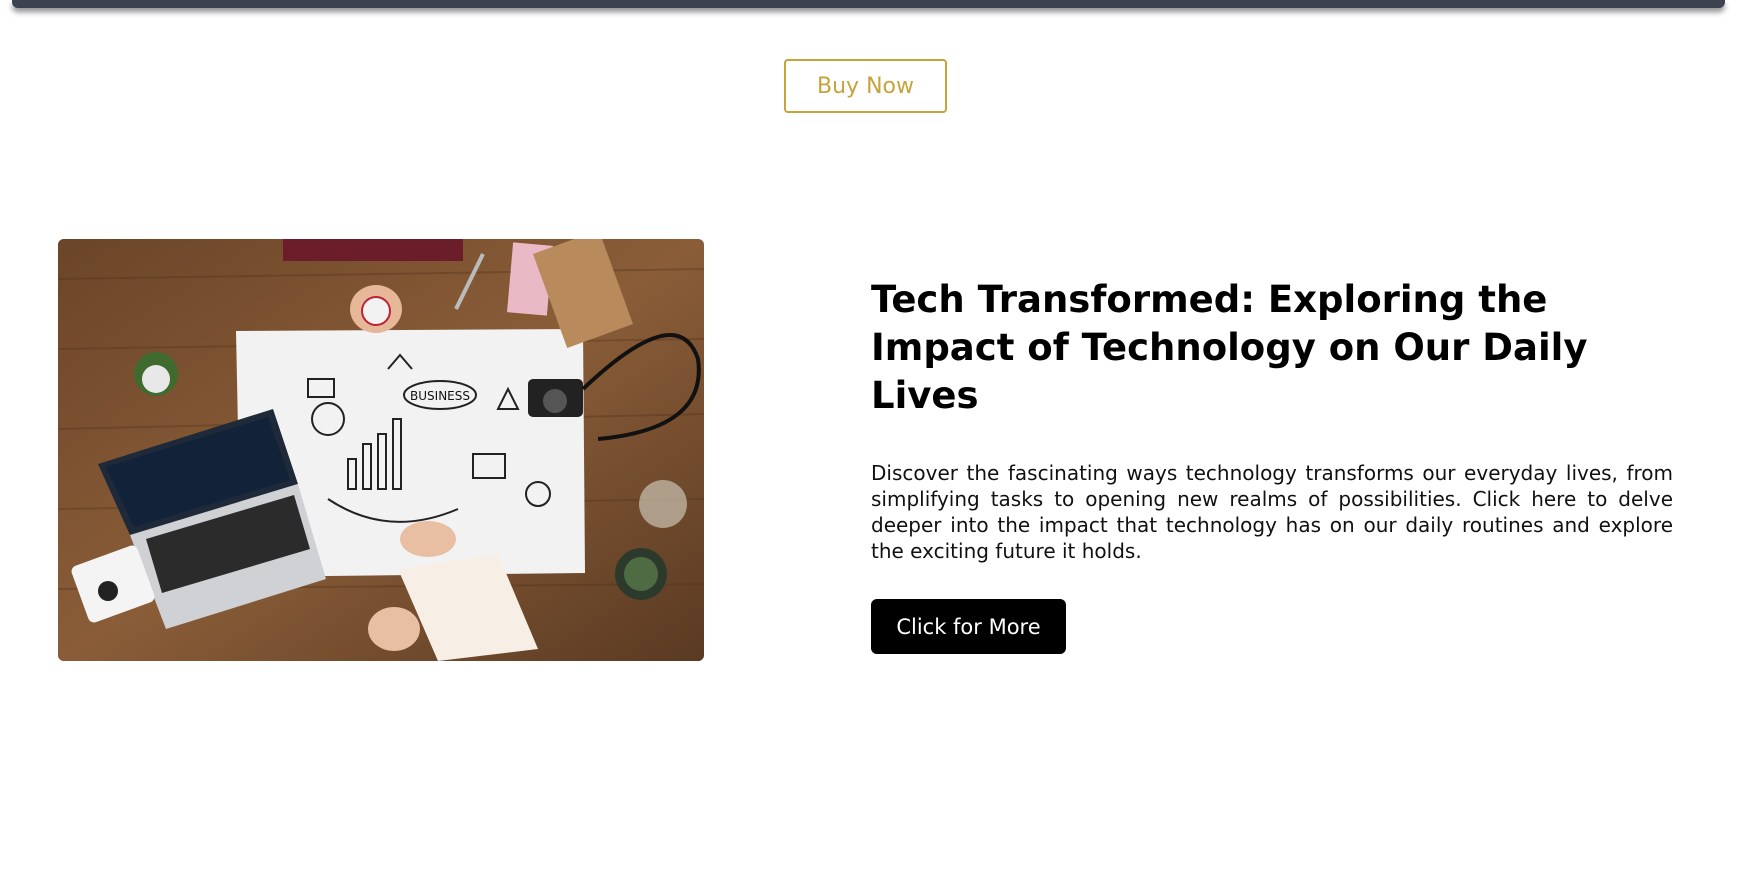 The image size is (1737, 877). Describe the element at coordinates (865, 86) in the screenshot. I see `buy-now-button: Buy Now` at that location.